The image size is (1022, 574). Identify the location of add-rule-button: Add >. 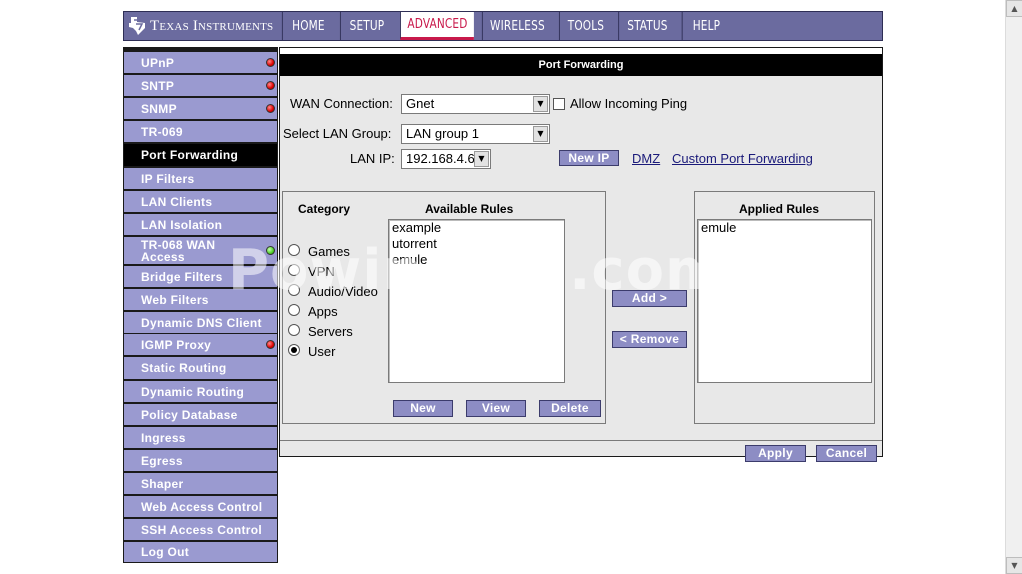
(649, 298).